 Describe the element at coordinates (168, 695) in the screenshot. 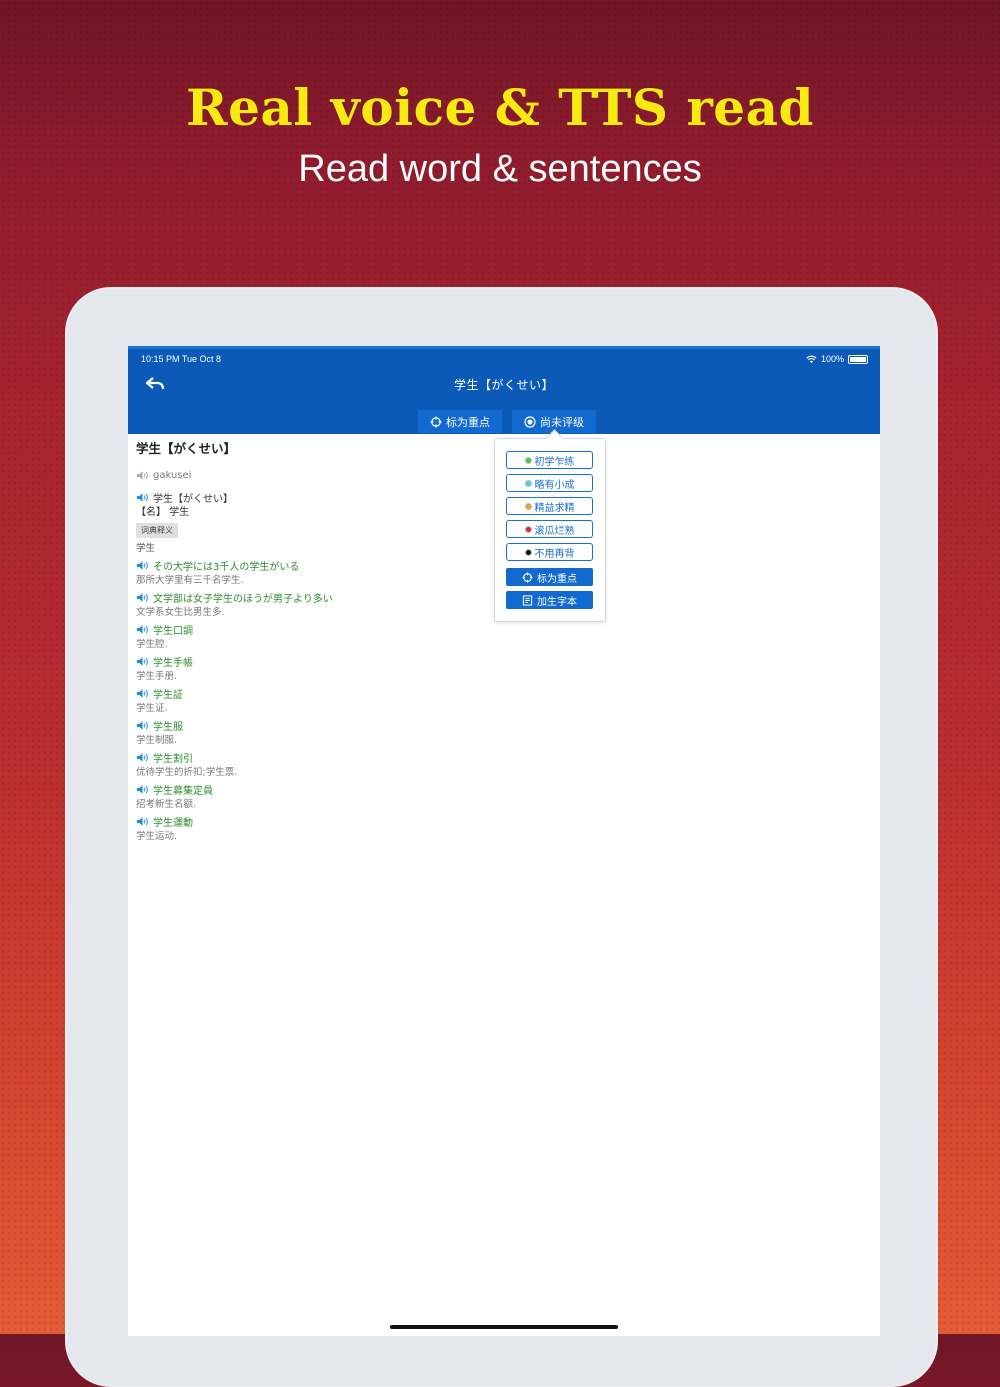

I see `example-japanese: 学生証` at that location.